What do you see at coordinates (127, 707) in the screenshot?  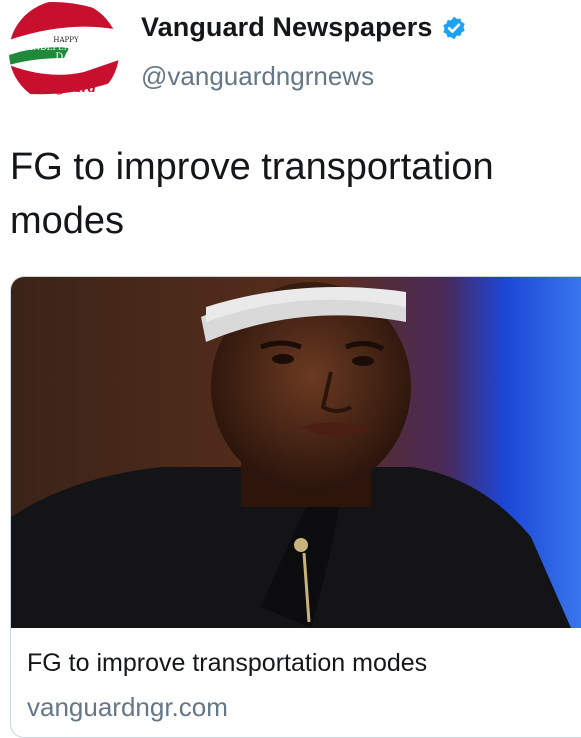 I see `card-domain: vanguardngr.com` at bounding box center [127, 707].